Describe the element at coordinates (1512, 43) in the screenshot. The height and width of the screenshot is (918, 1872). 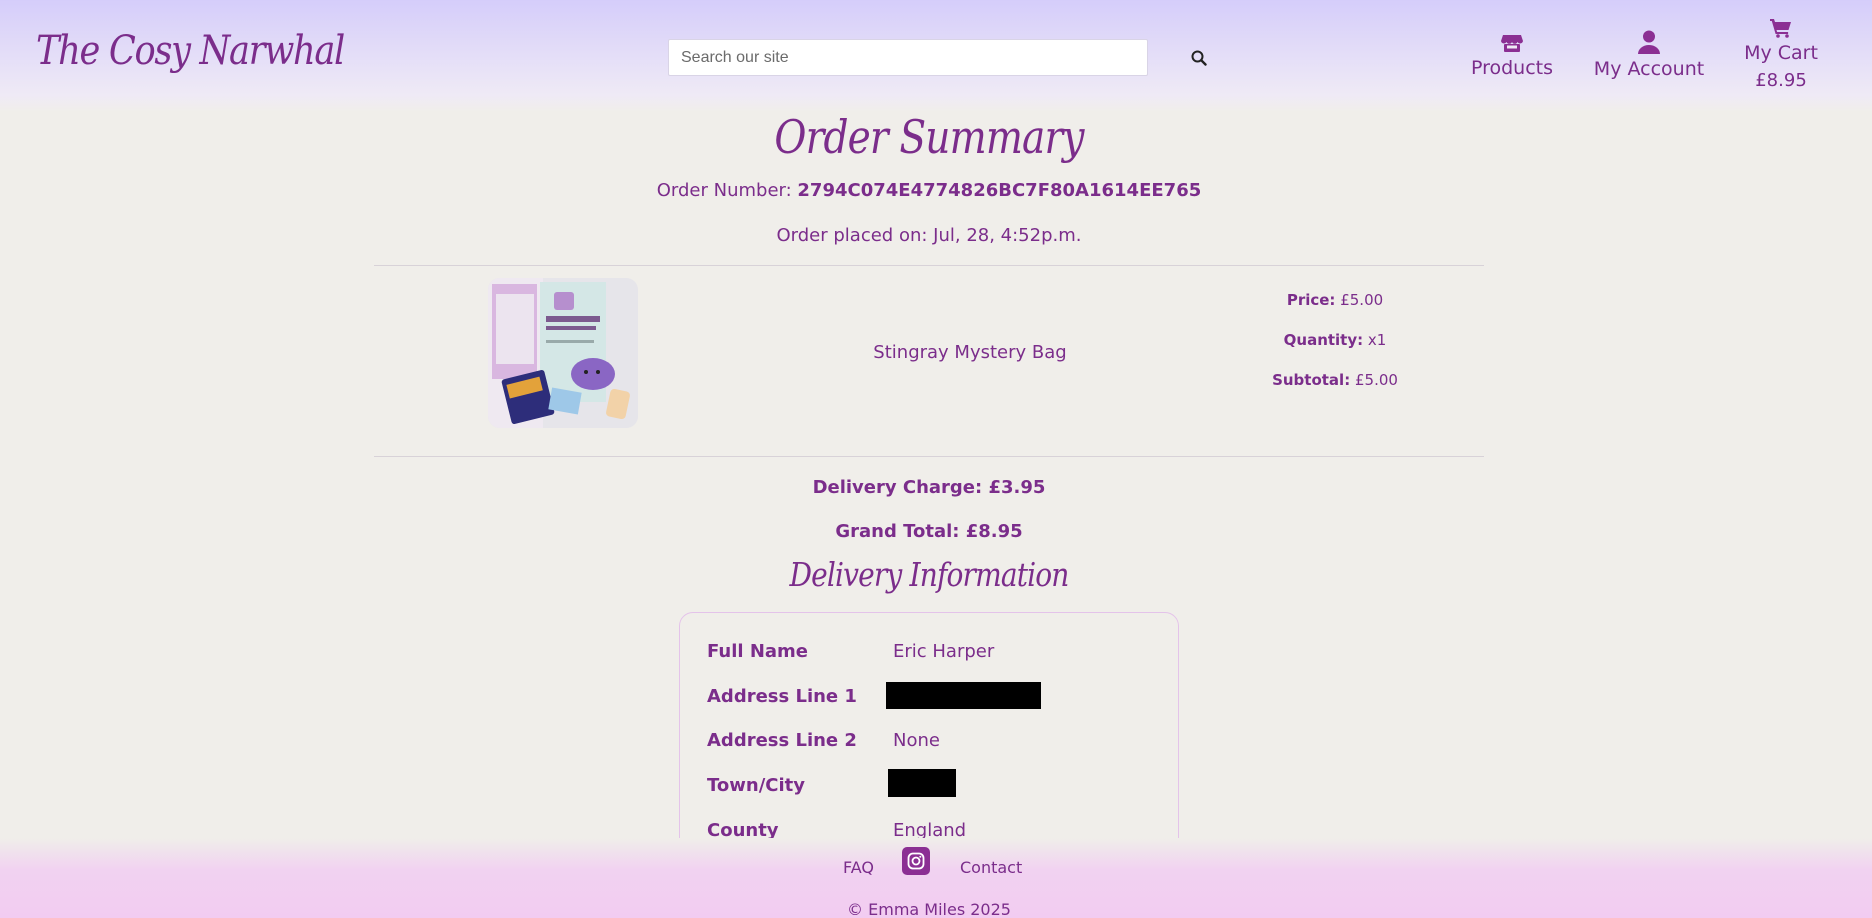
I see `store-icon` at that location.